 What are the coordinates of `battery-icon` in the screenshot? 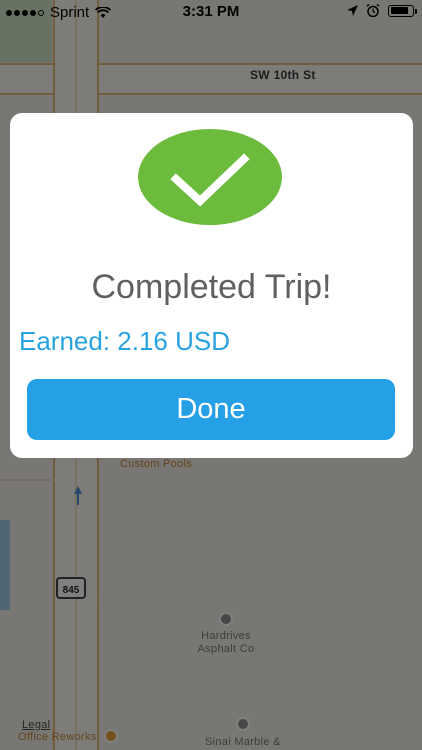 It's located at (402, 10).